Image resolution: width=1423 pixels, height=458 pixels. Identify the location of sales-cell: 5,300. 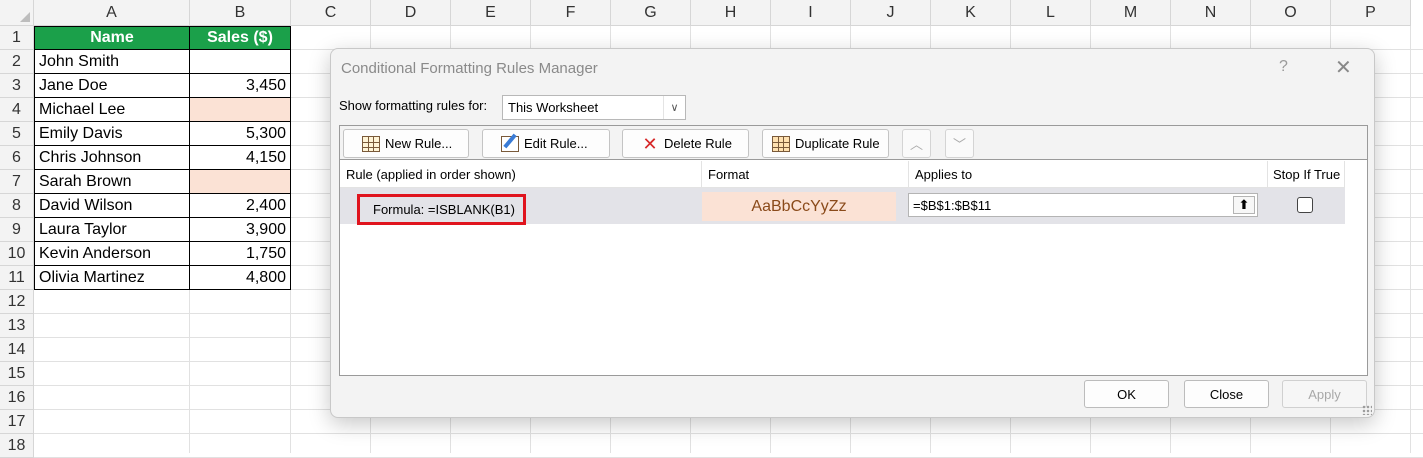
(240, 134).